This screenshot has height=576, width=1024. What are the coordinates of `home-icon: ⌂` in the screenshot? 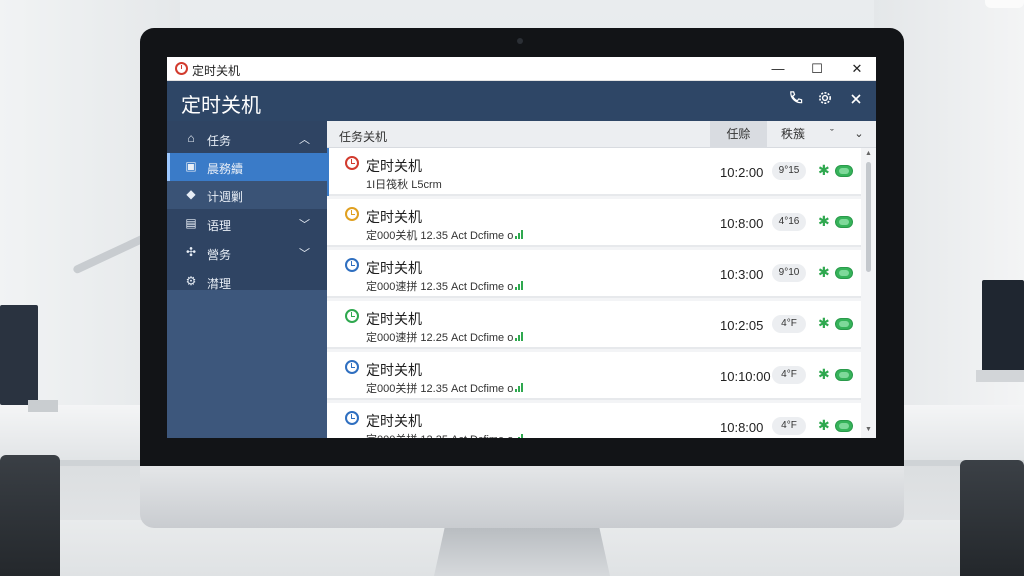 It's located at (191, 138).